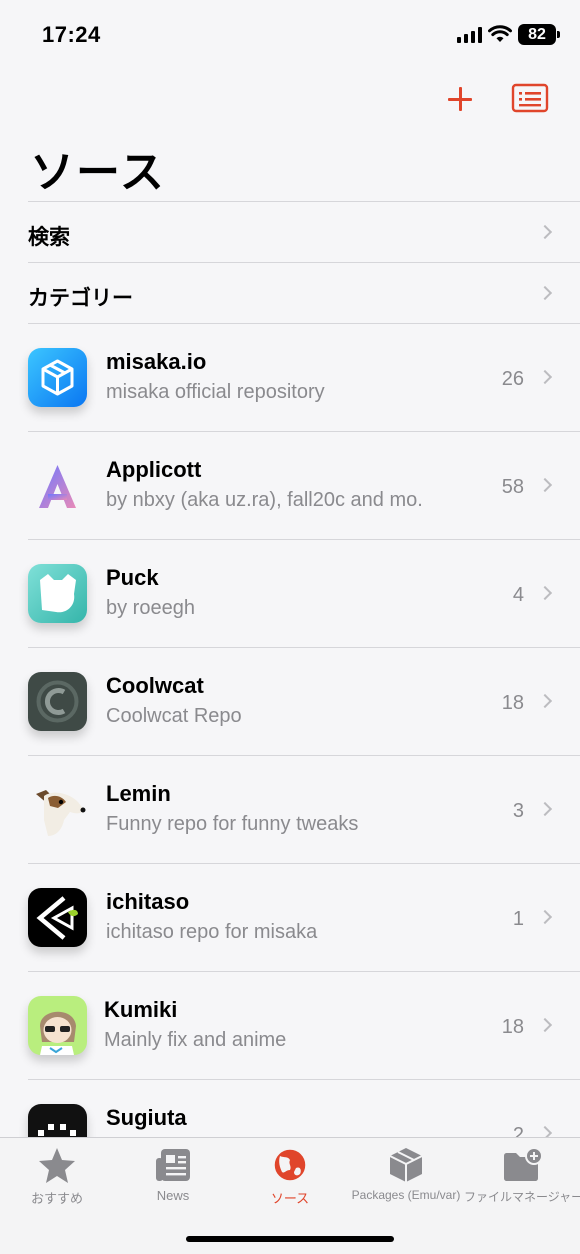 This screenshot has width=580, height=1254. I want to click on package-icon, so click(406, 1165).